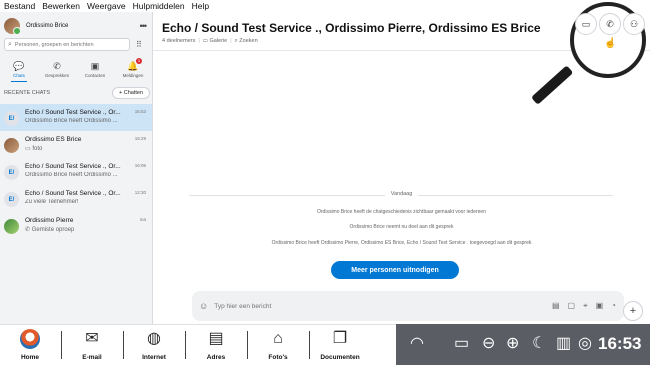 This screenshot has height=365, width=650. I want to click on notification-badge: 1, so click(139, 61).